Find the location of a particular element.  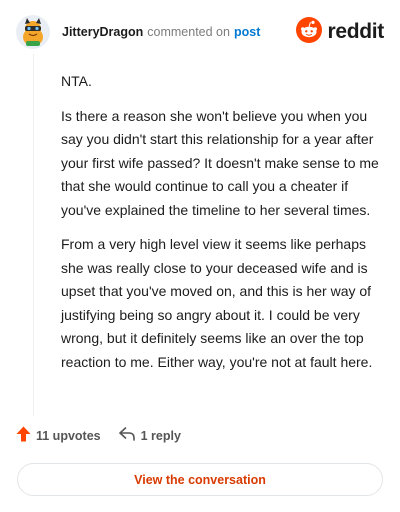

reply-count: 1 reply is located at coordinates (160, 435).